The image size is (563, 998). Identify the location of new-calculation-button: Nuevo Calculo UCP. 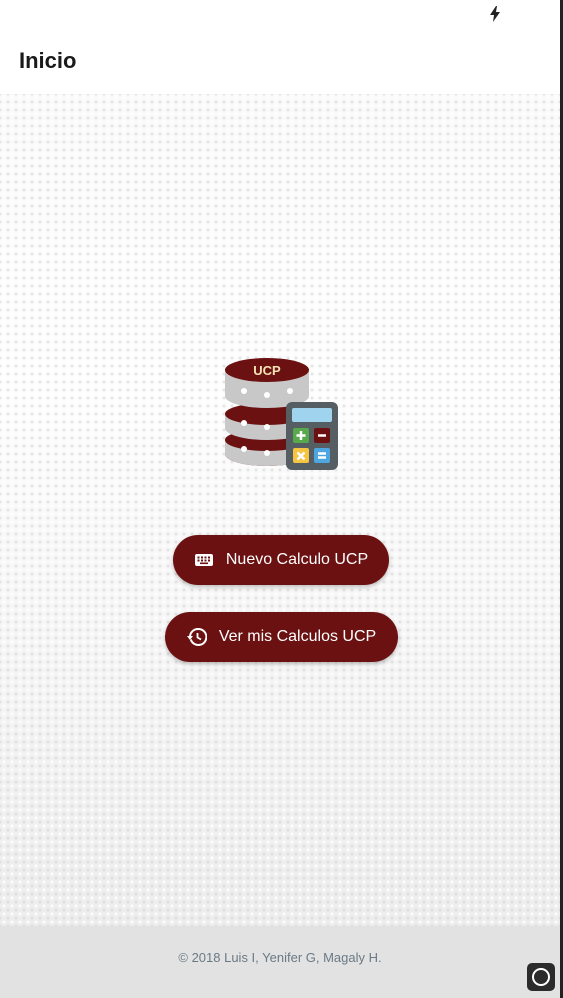
(281, 560).